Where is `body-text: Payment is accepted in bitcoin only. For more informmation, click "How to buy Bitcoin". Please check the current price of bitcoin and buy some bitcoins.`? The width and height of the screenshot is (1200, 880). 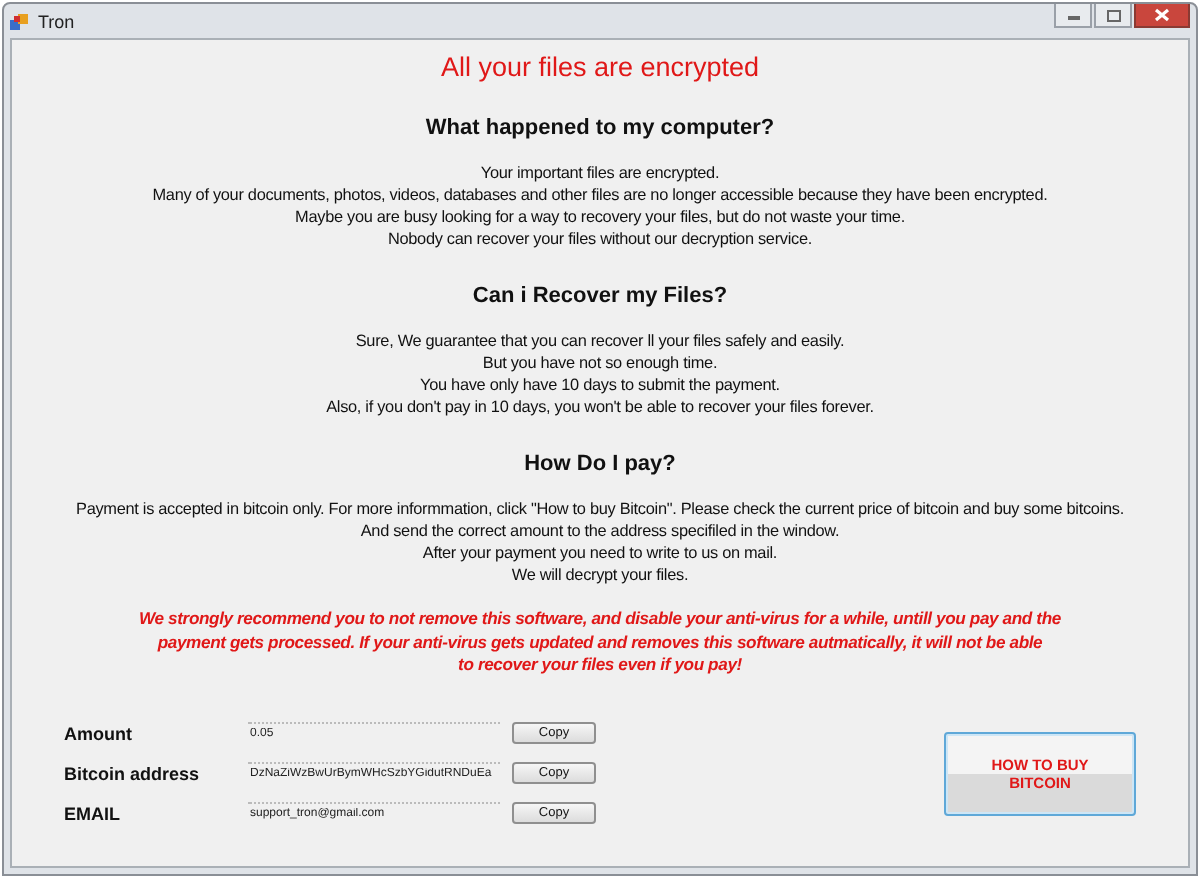 body-text: Payment is accepted in bitcoin only. For more informmation, click "How to buy Bitcoin". Please check the current price of bitcoin and buy some bitcoins. is located at coordinates (600, 509).